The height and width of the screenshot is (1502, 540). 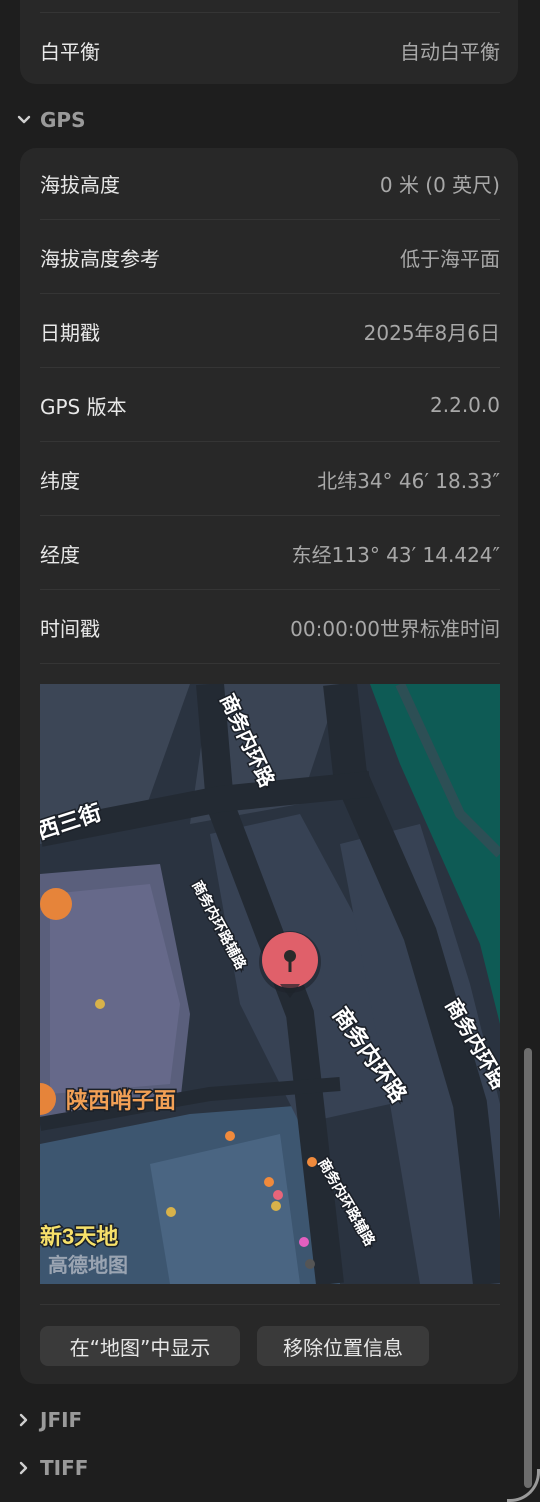 I want to click on row-label: 经度, so click(x=60, y=554).